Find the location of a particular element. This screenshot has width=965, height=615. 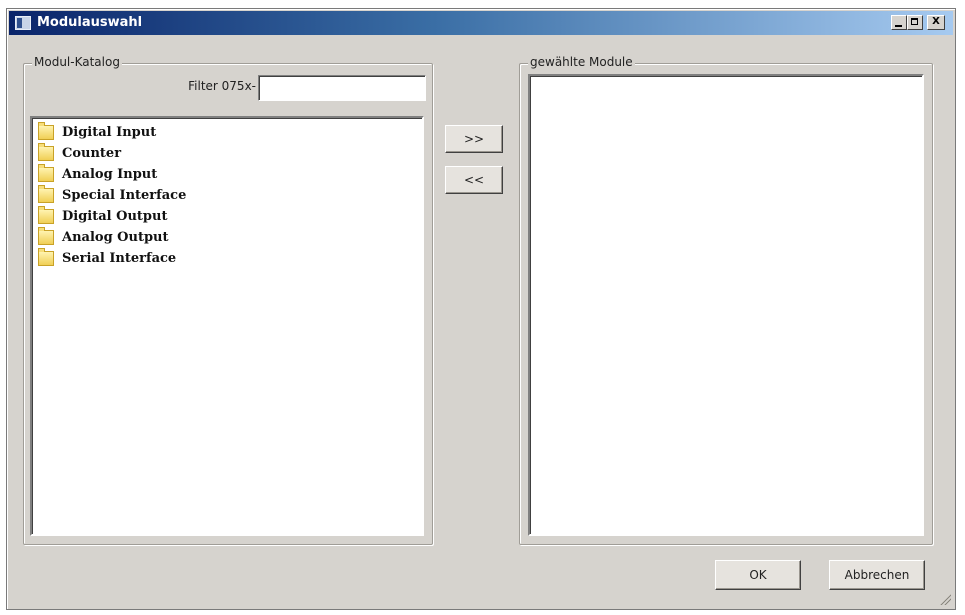

selected-modules-label: gewählte Module is located at coordinates (581, 62).